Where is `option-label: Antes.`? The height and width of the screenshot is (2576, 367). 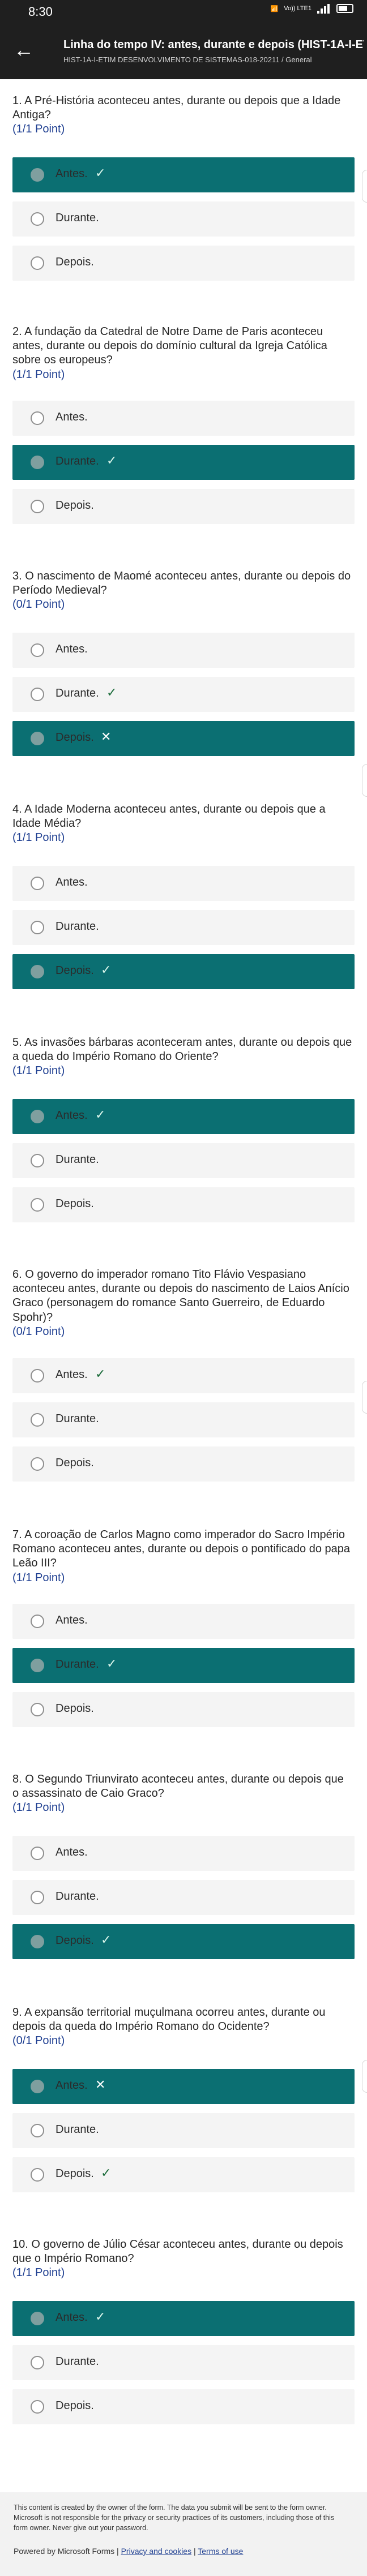 option-label: Antes. is located at coordinates (72, 2317).